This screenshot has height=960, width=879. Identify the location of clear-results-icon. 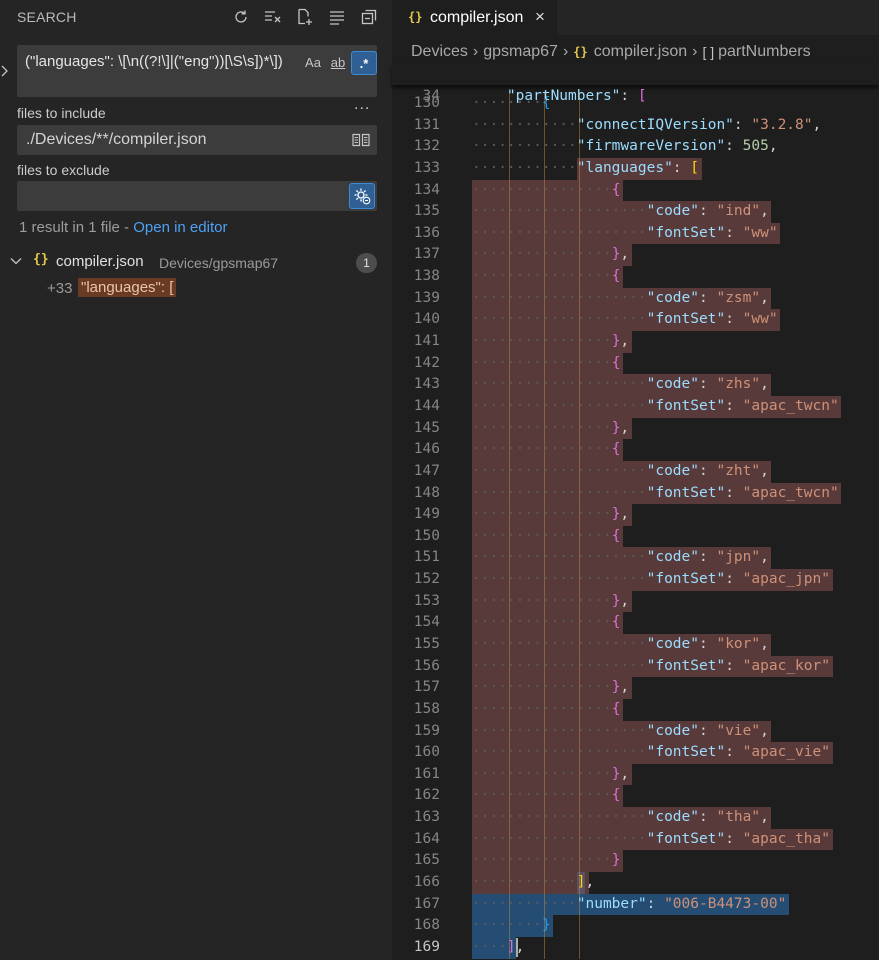
(273, 17).